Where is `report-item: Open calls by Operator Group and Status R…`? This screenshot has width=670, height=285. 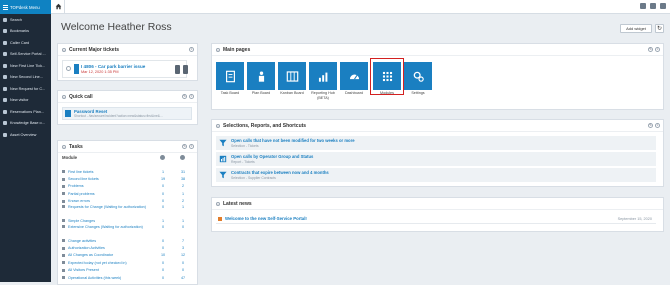
report-item: Open calls by Operator Group and Status R… is located at coordinates (436, 159).